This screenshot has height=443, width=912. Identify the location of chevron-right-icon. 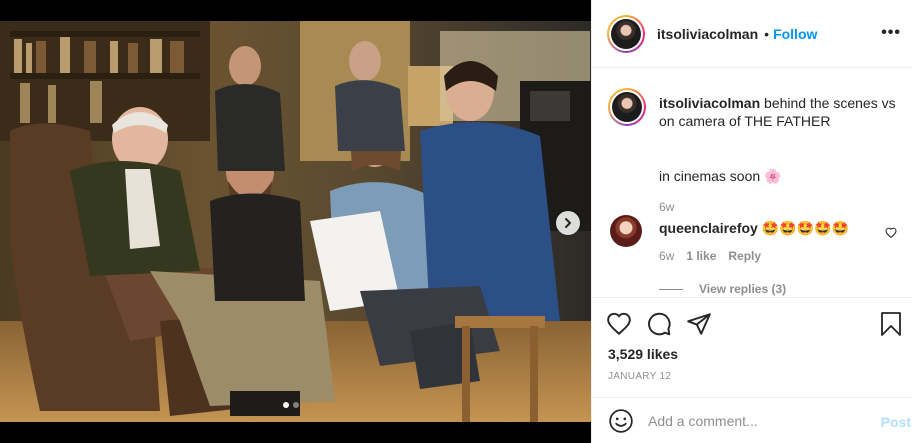
(568, 223).